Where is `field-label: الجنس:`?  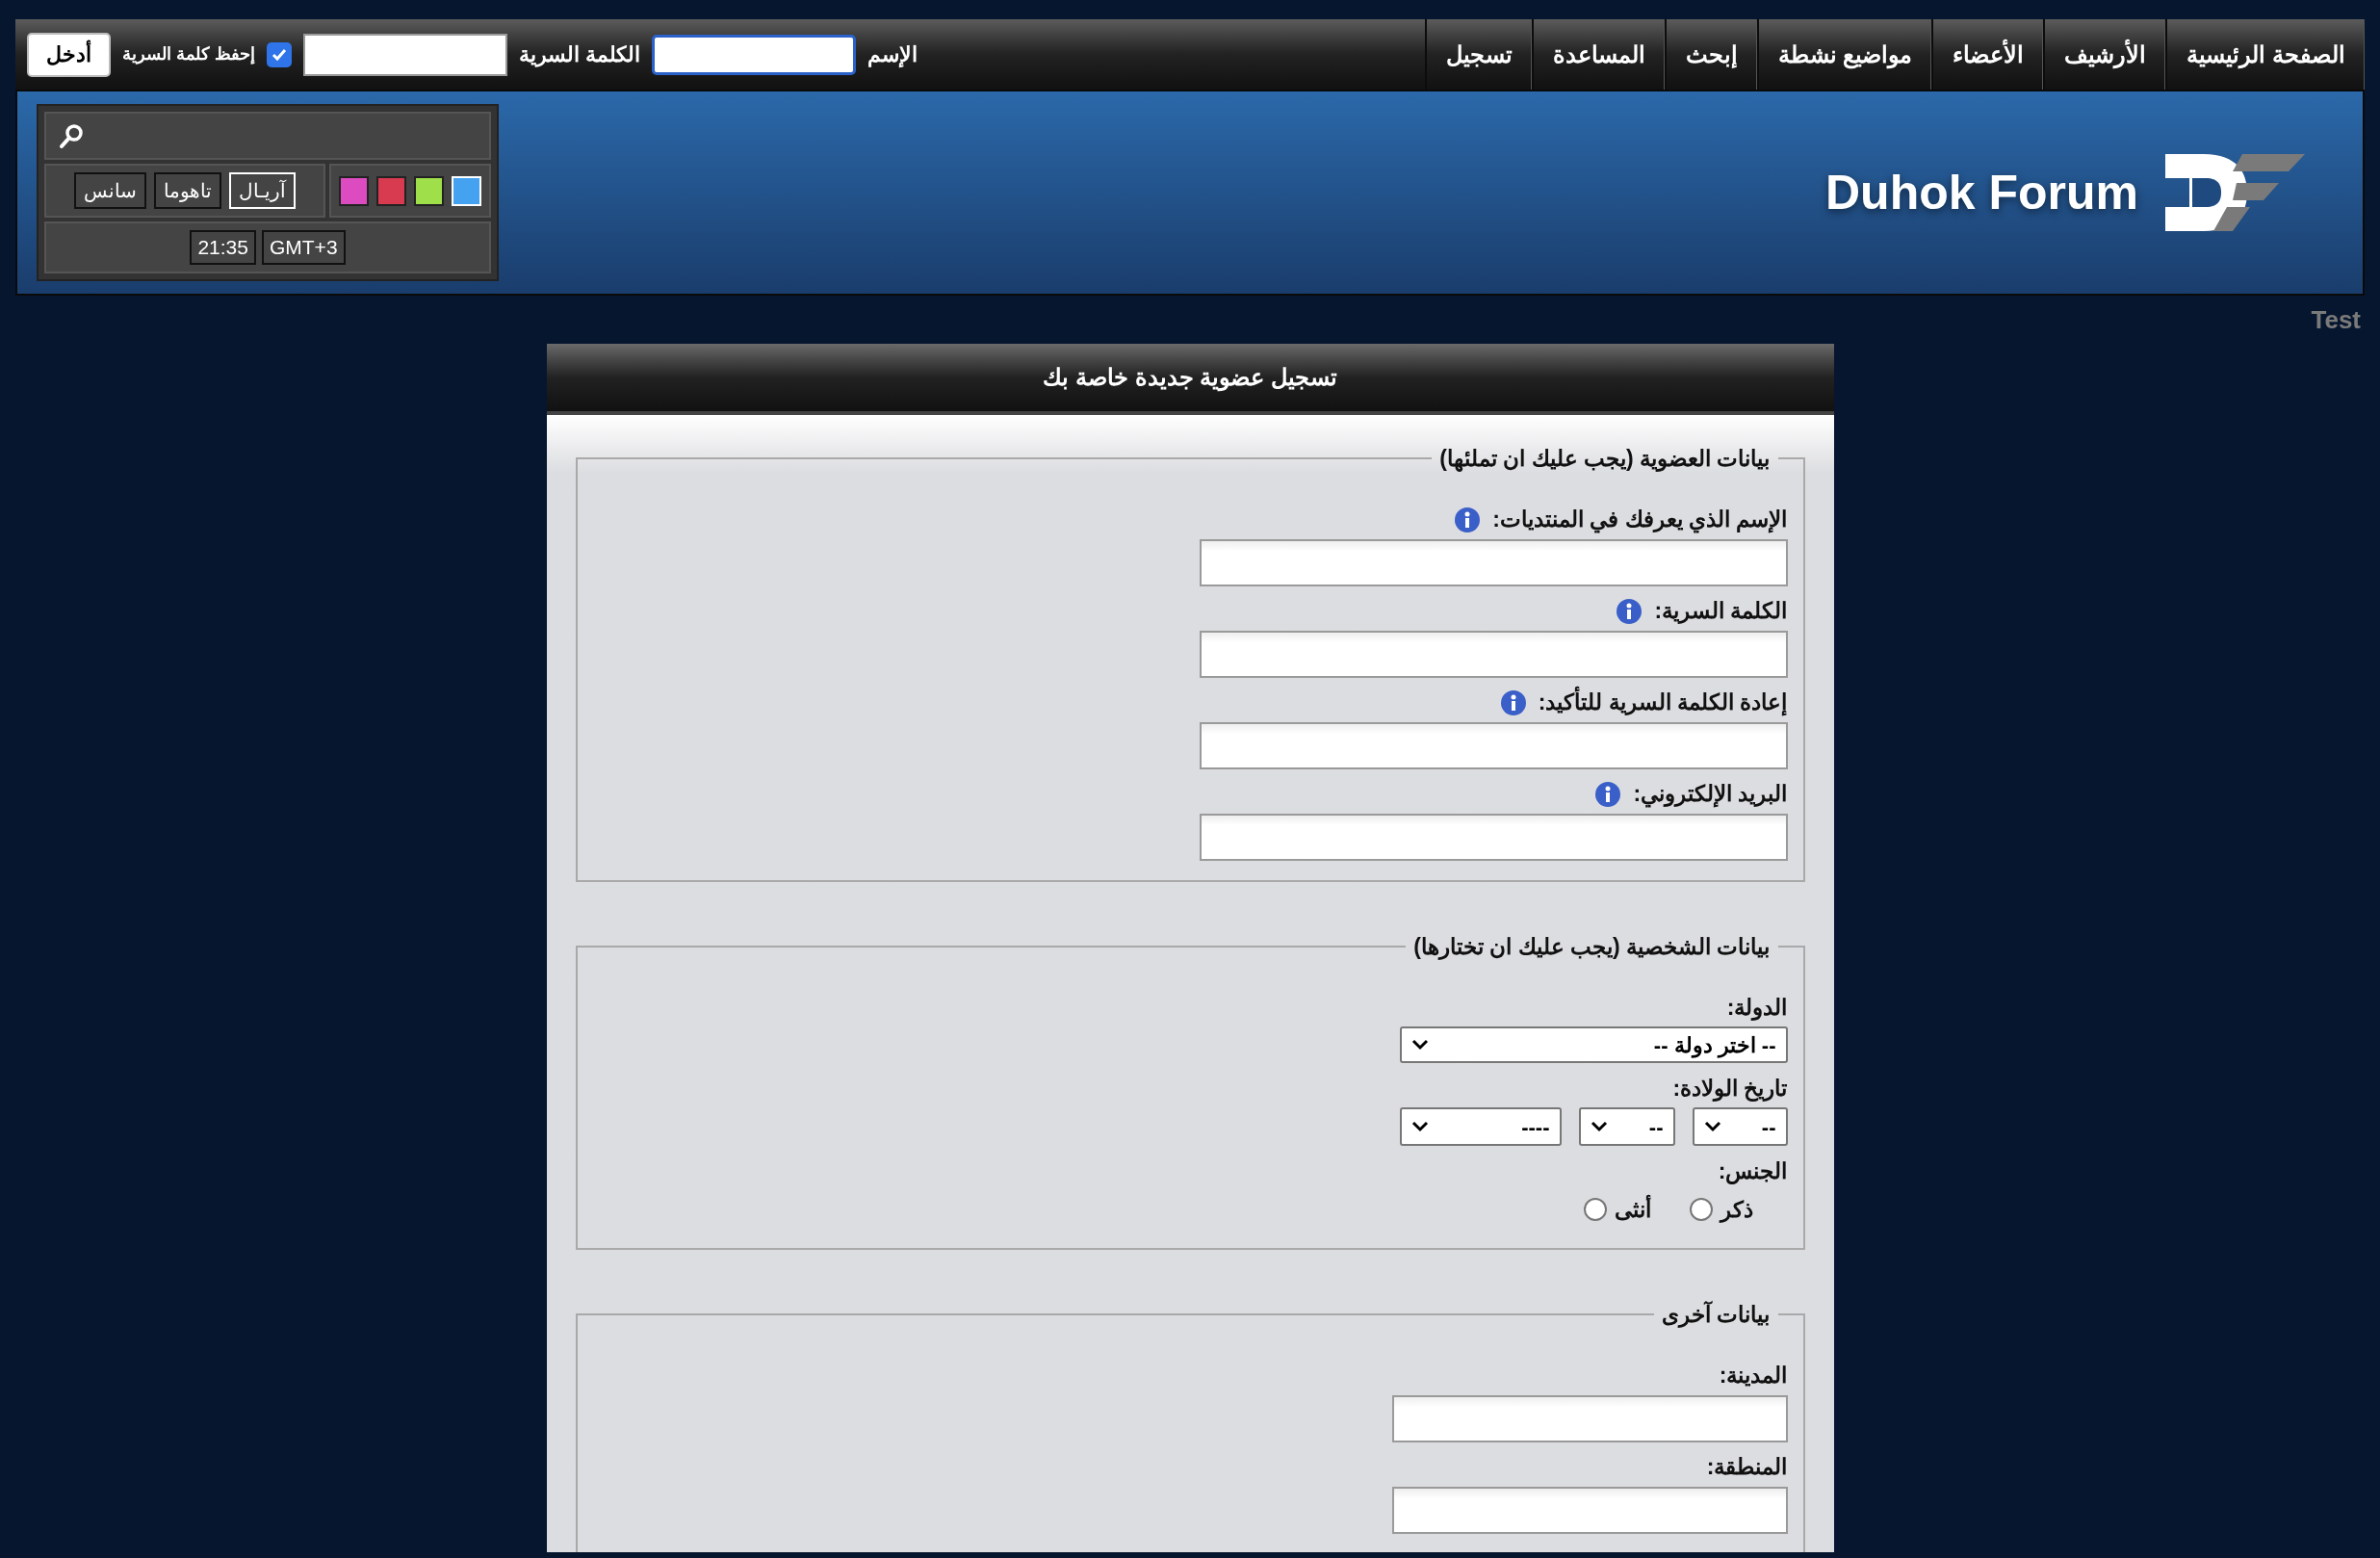 field-label: الجنس: is located at coordinates (1753, 1171).